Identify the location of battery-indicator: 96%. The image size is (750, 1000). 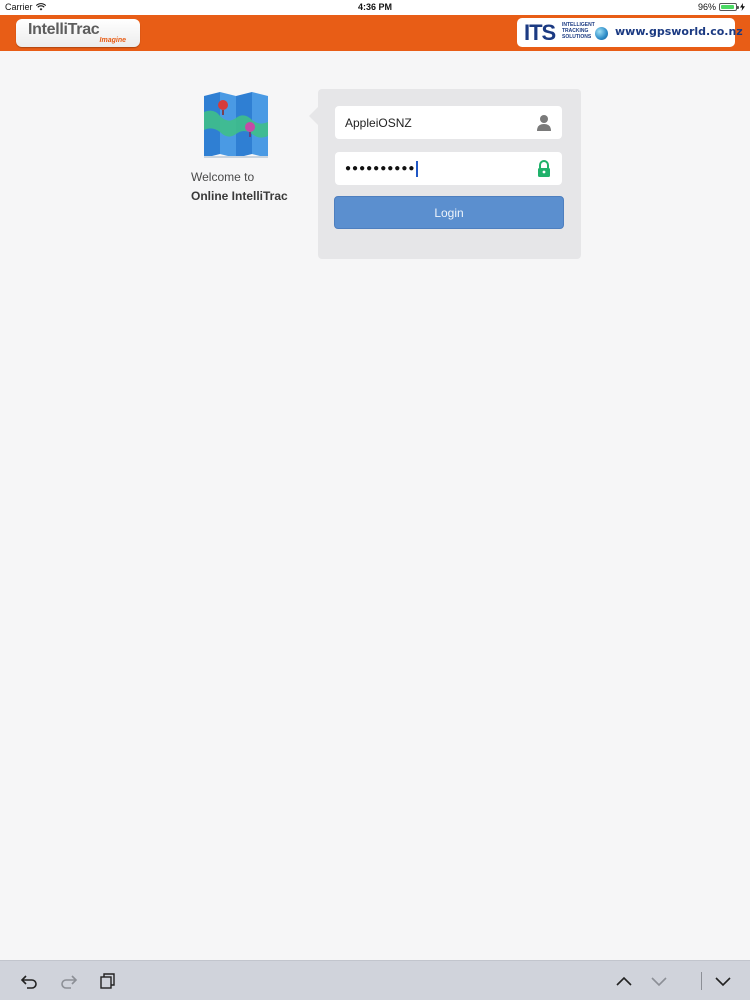
(721, 7).